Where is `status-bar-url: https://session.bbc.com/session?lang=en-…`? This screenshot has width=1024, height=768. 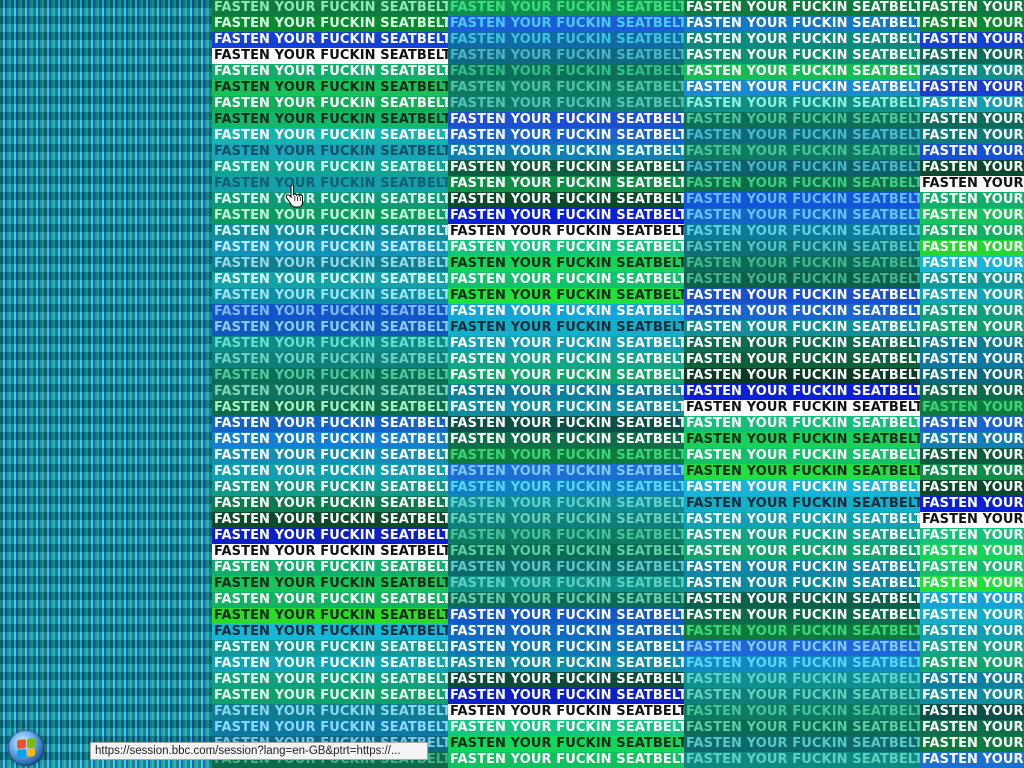
status-bar-url: https://session.bbc.com/session?lang=en-… is located at coordinates (259, 751).